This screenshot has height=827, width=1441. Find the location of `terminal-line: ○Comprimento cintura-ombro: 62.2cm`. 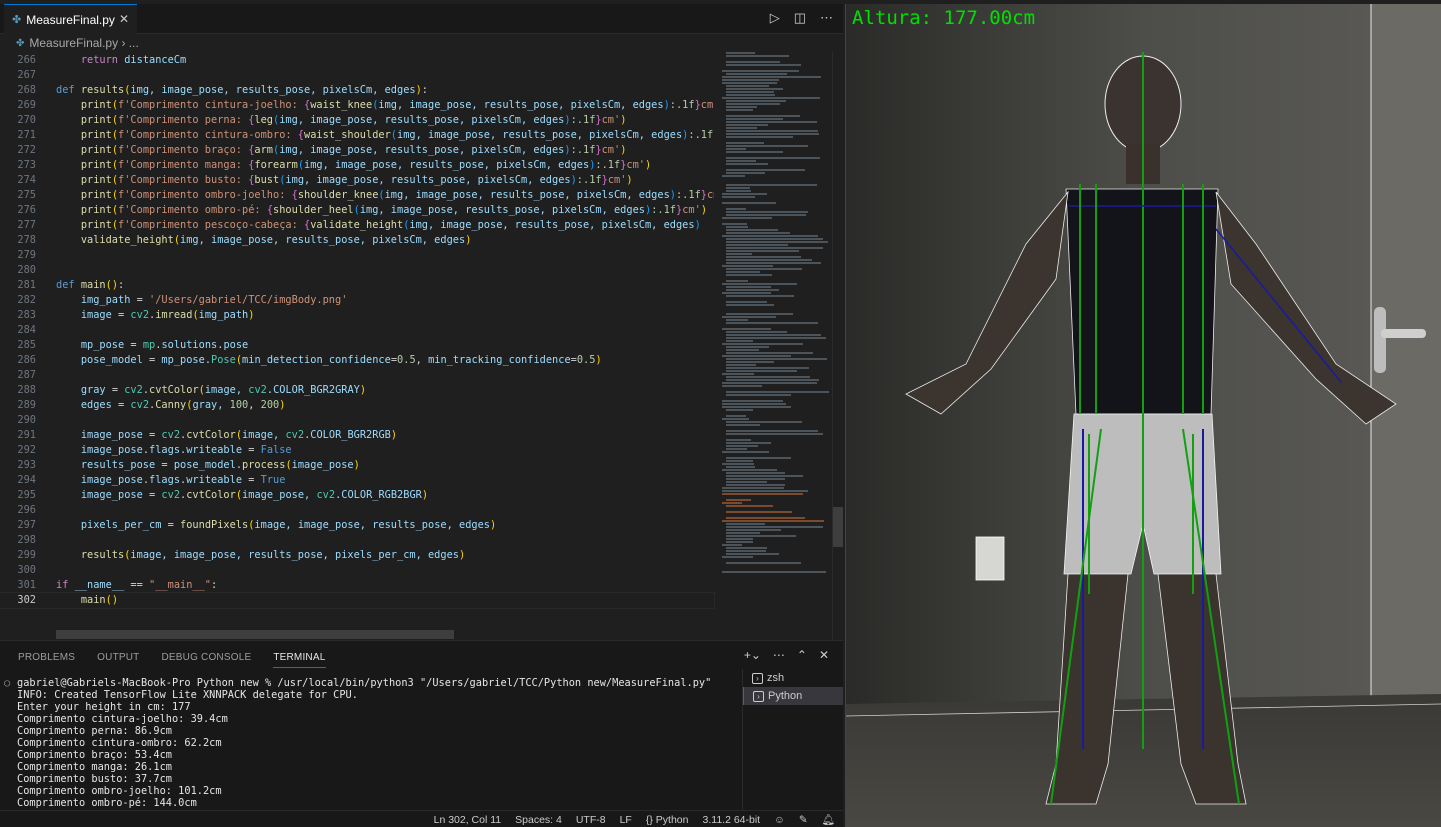

terminal-line: ○Comprimento cintura-ombro: 62.2cm is located at coordinates (371, 743).